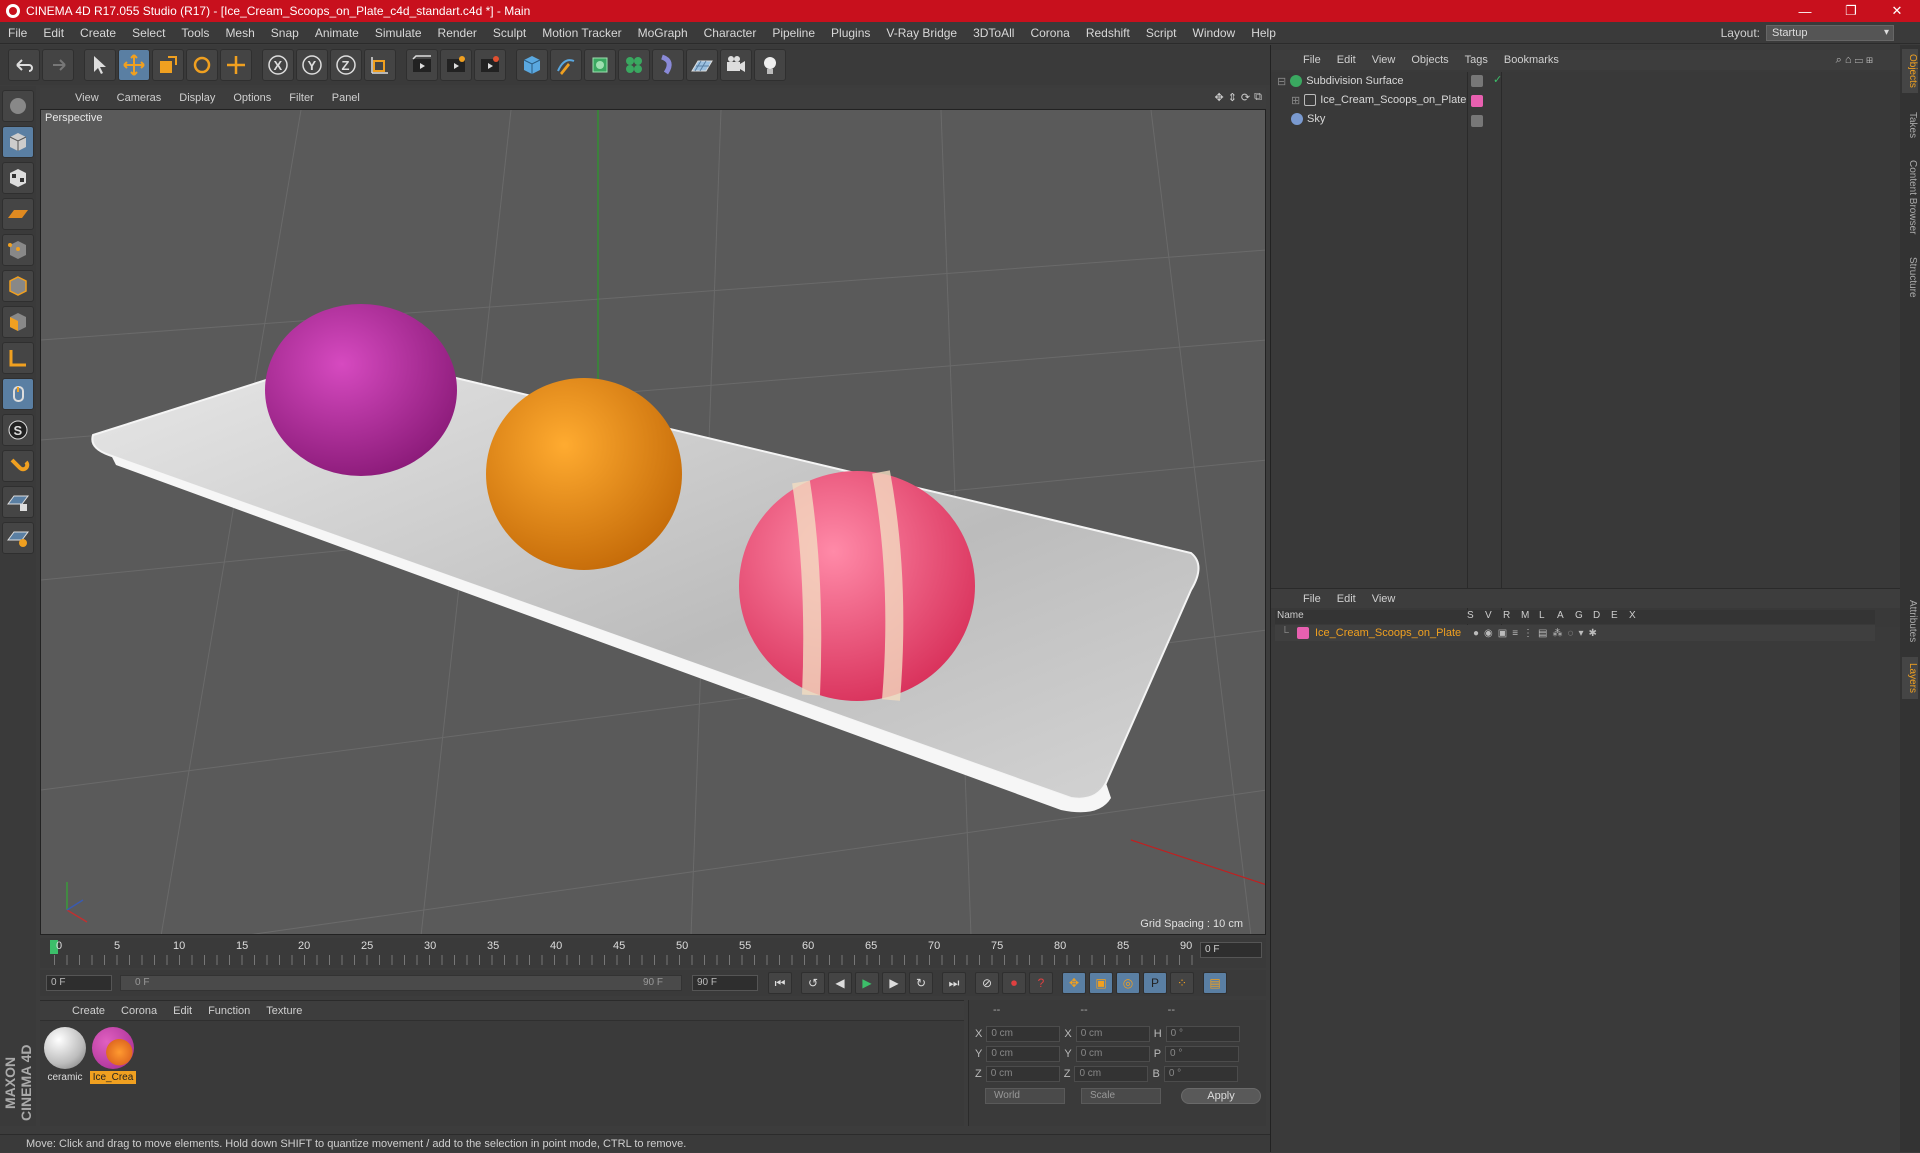 The image size is (1920, 1153). I want to click on object-row-ice-cream: ⊞ Ice_Cream_Scoops_on_Plate, so click(1378, 100).